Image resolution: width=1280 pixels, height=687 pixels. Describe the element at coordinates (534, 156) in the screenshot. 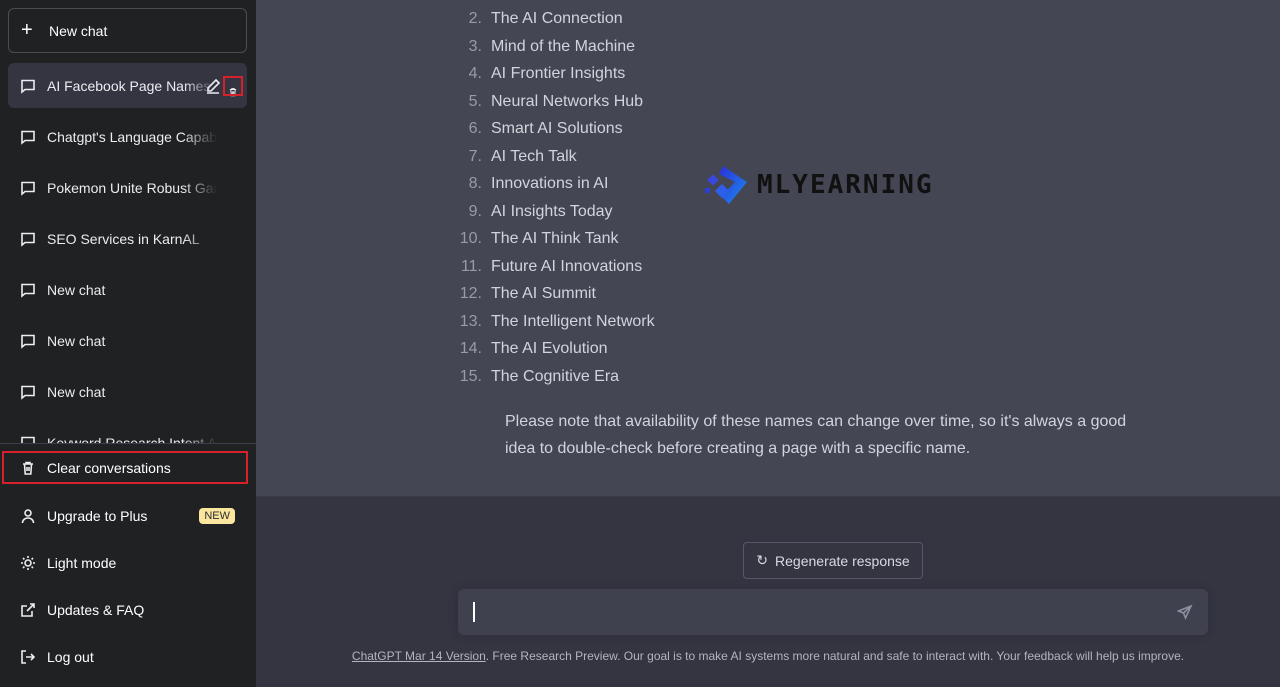

I see `list-text: AI Tech Talk` at that location.